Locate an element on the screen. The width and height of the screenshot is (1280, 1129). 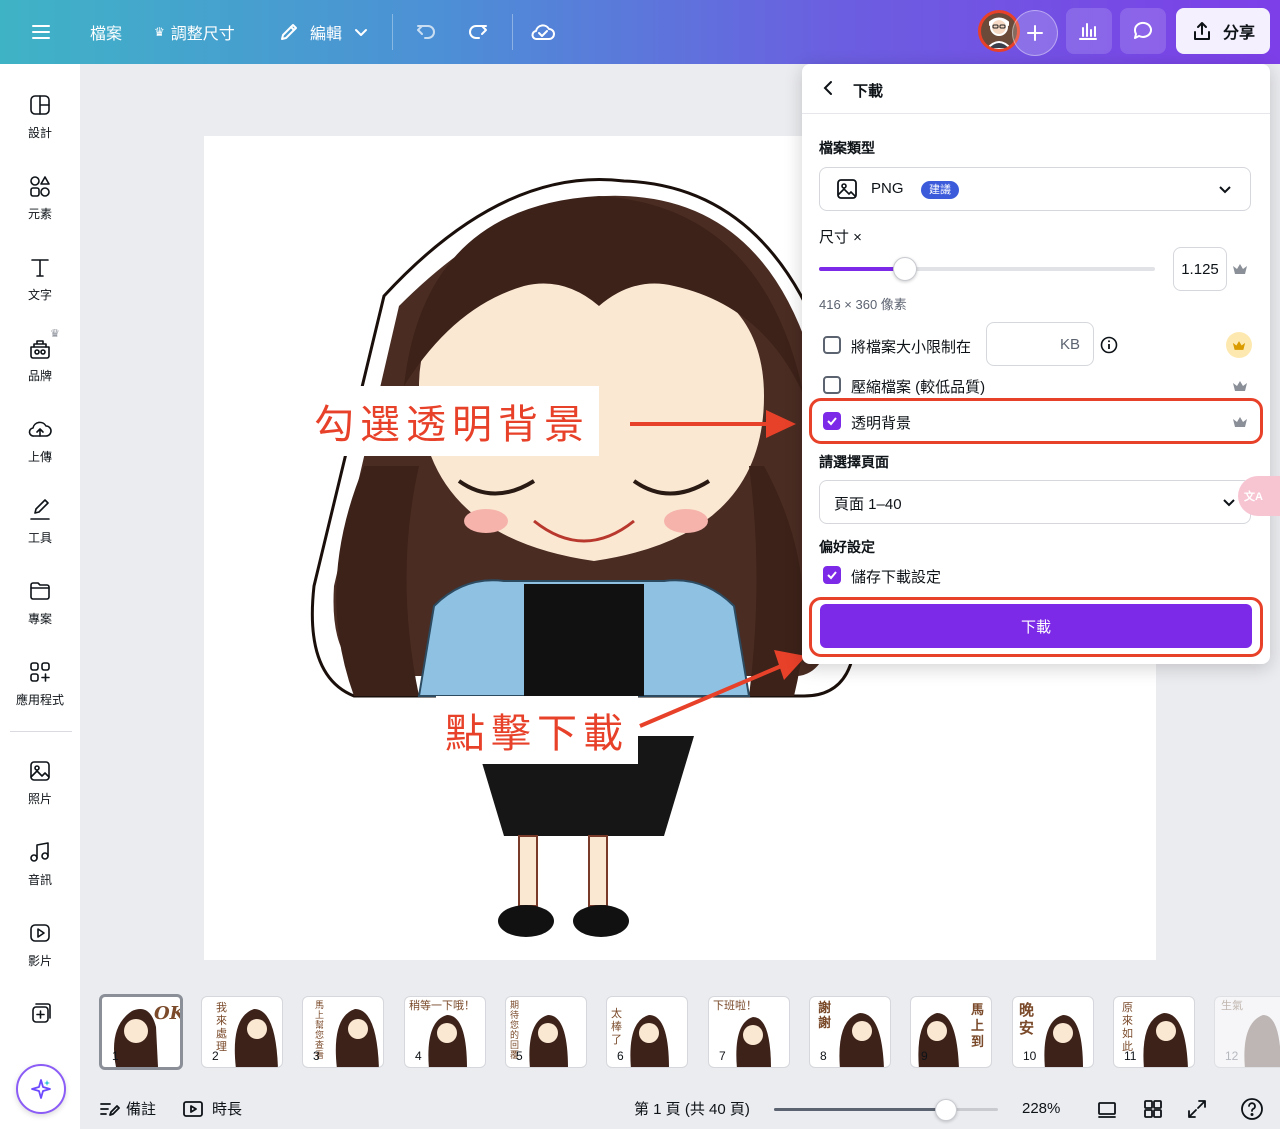
file-type-select: PNG 建議 is located at coordinates (1035, 189).